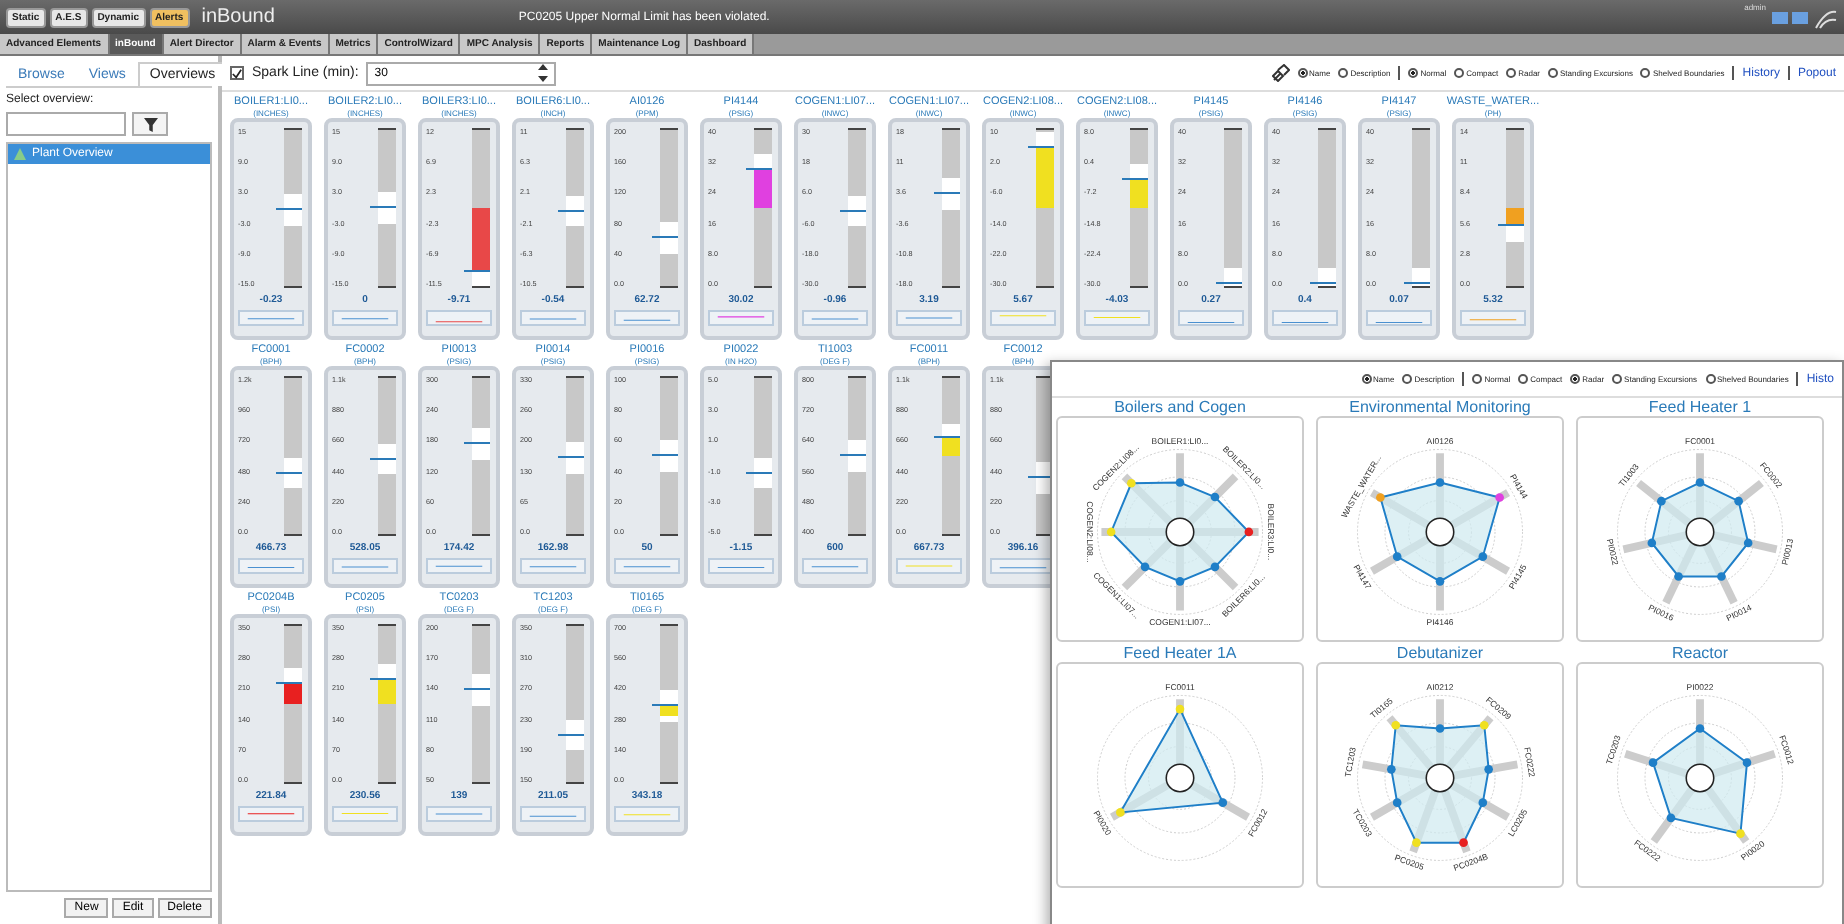 This screenshot has height=924, width=1844. I want to click on filter-button, so click(150, 124).